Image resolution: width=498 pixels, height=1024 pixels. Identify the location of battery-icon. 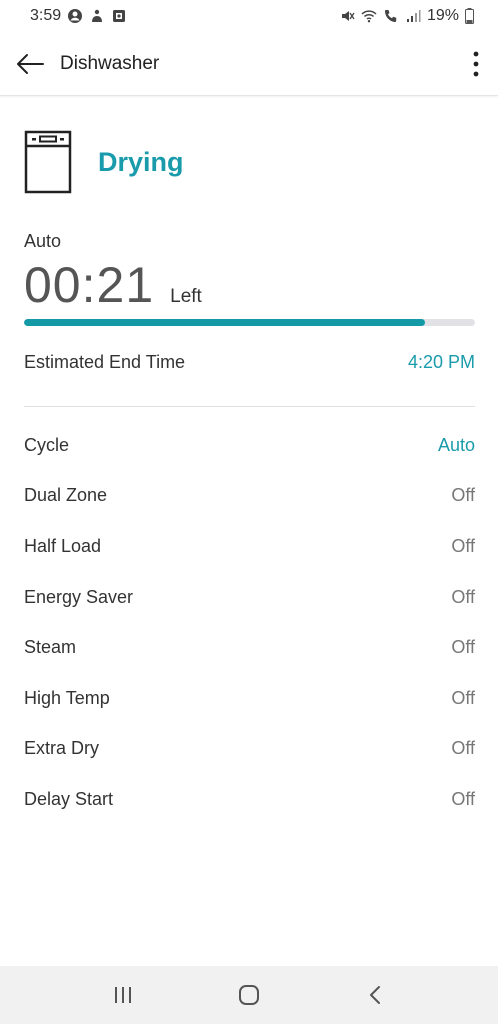
(469, 16).